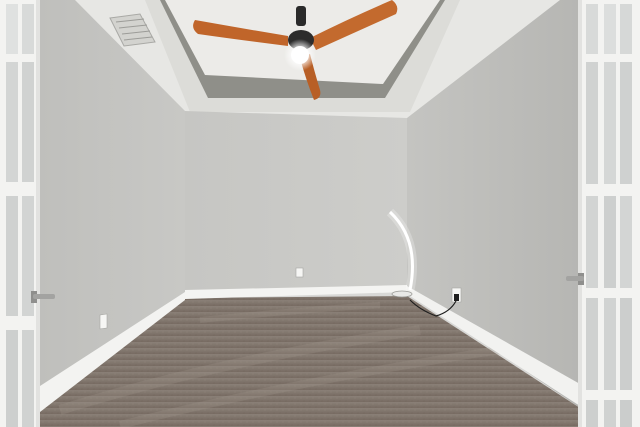 The height and width of the screenshot is (427, 640). Describe the element at coordinates (296, 201) in the screenshot. I see `back-wall` at that location.